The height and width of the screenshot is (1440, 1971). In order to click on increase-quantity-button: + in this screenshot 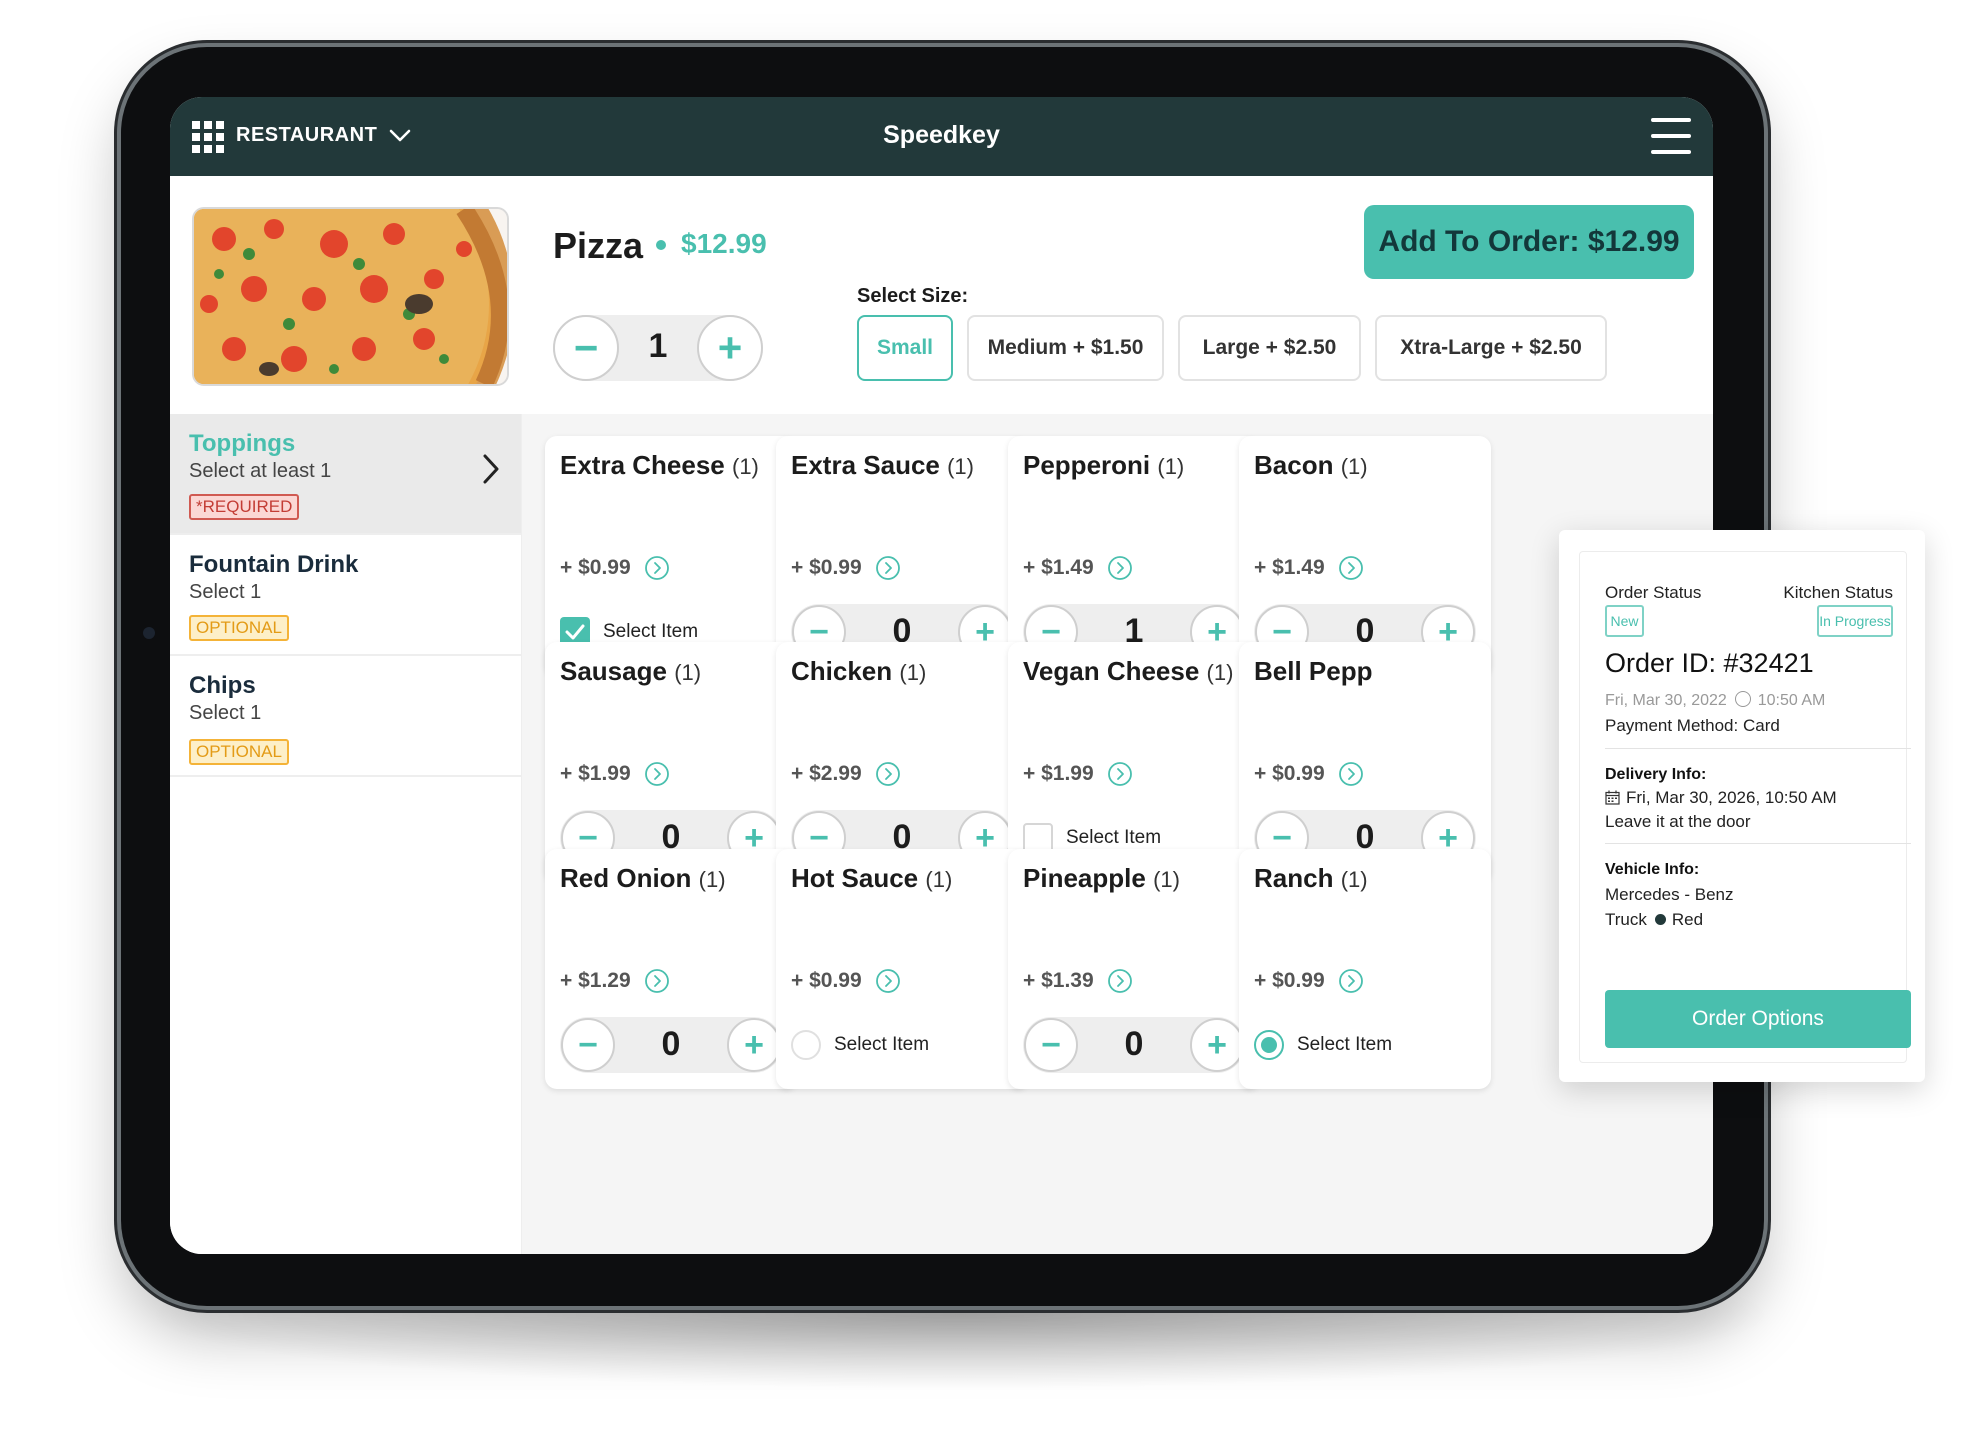, I will do `click(730, 348)`.